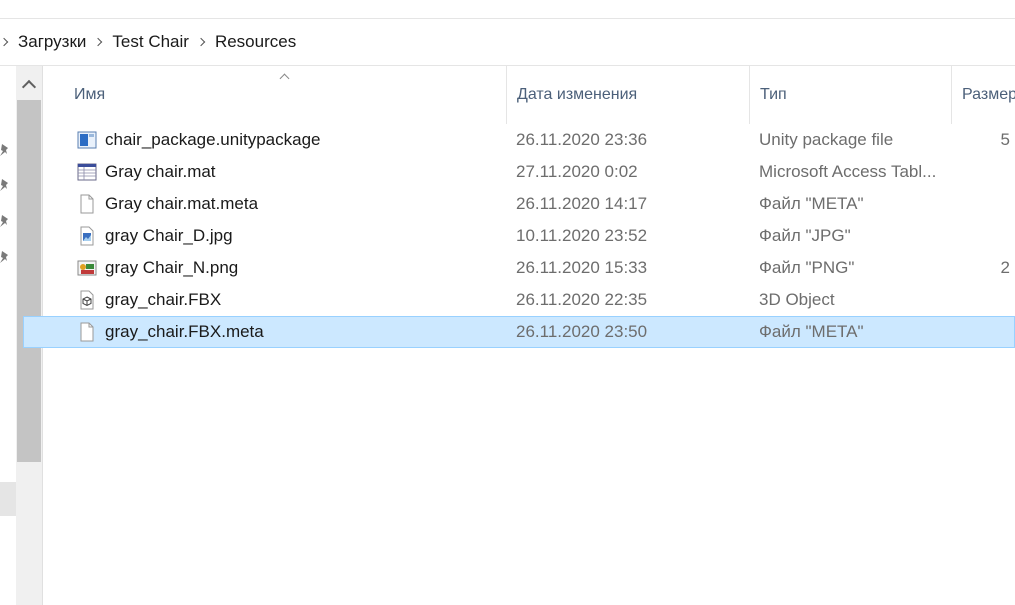  Describe the element at coordinates (8, 335) in the screenshot. I see `navigation-pane` at that location.